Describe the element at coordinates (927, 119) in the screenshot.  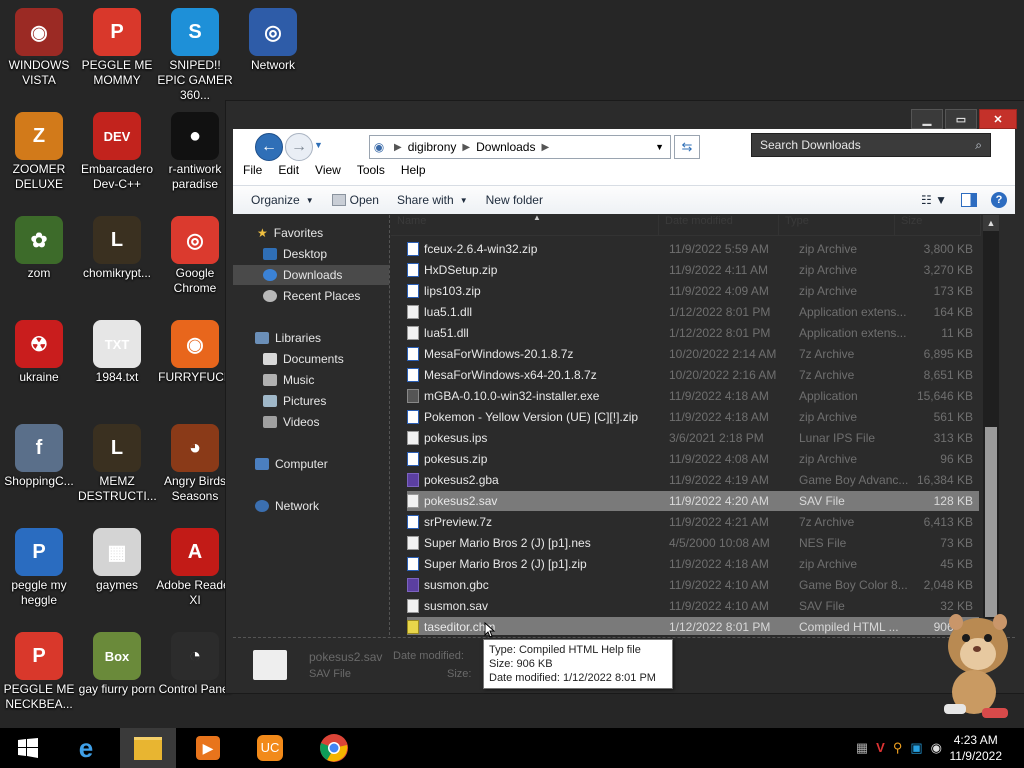
I see `minimize-button: ▁` at that location.